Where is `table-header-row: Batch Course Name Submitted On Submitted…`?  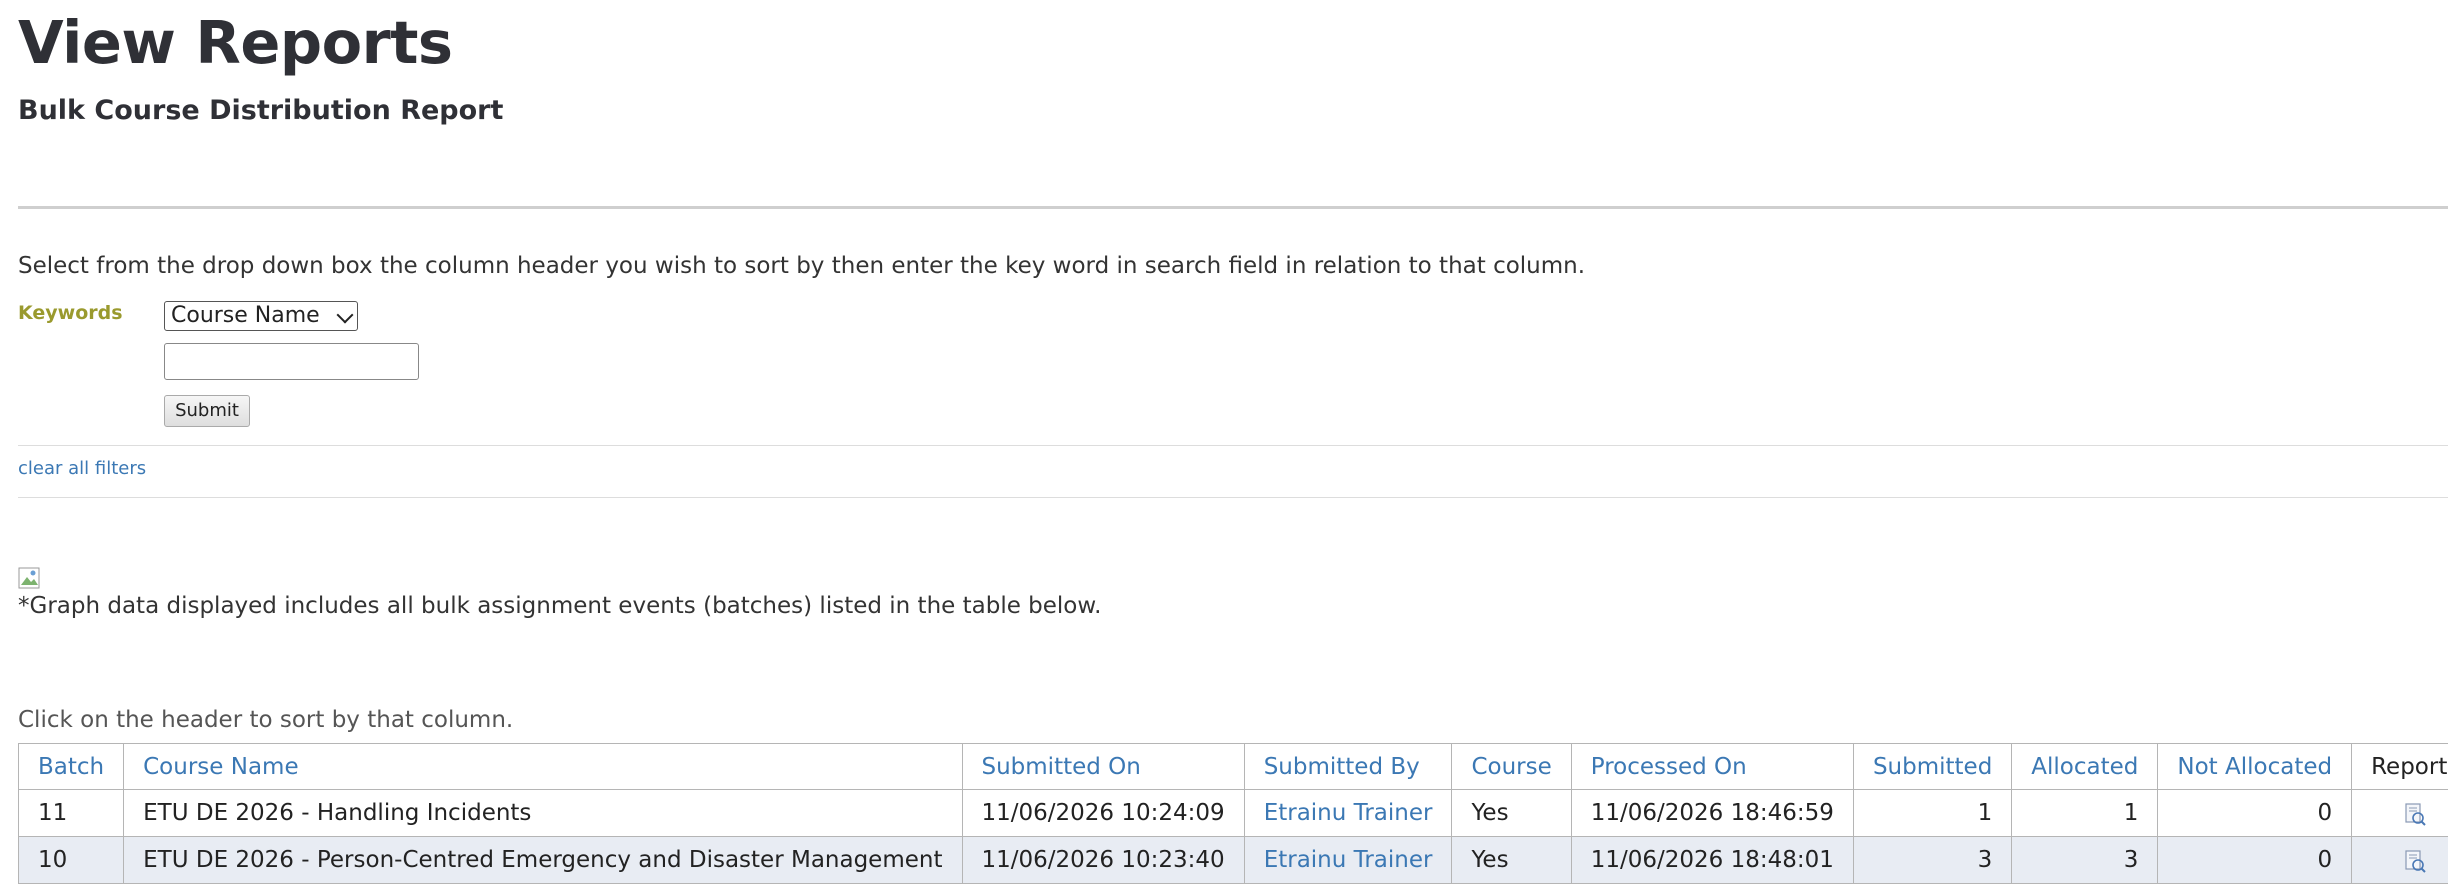
table-header-row: Batch Course Name Submitted On Submitted… is located at coordinates (1232, 766).